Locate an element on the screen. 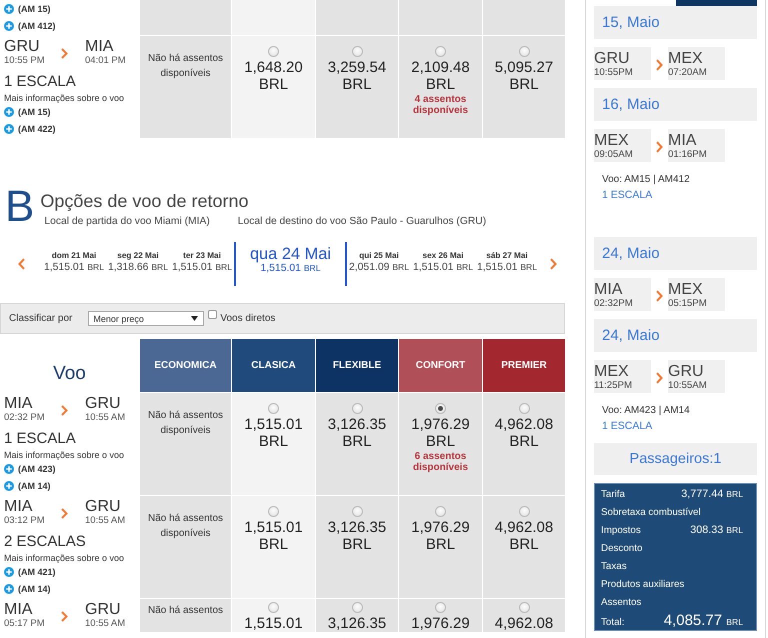 The height and width of the screenshot is (638, 768). arrival-time: 04:01 PM is located at coordinates (105, 60).